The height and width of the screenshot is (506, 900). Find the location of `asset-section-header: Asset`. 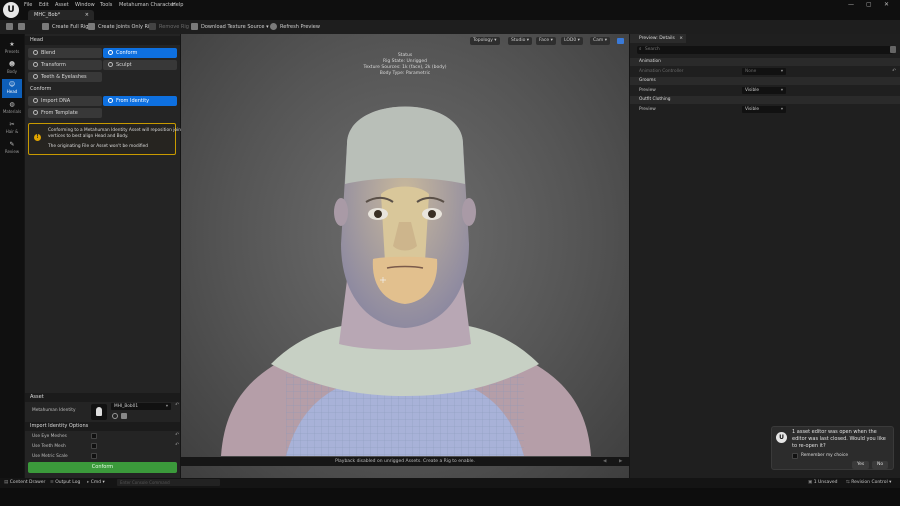

asset-section-header: Asset is located at coordinates (102, 397).